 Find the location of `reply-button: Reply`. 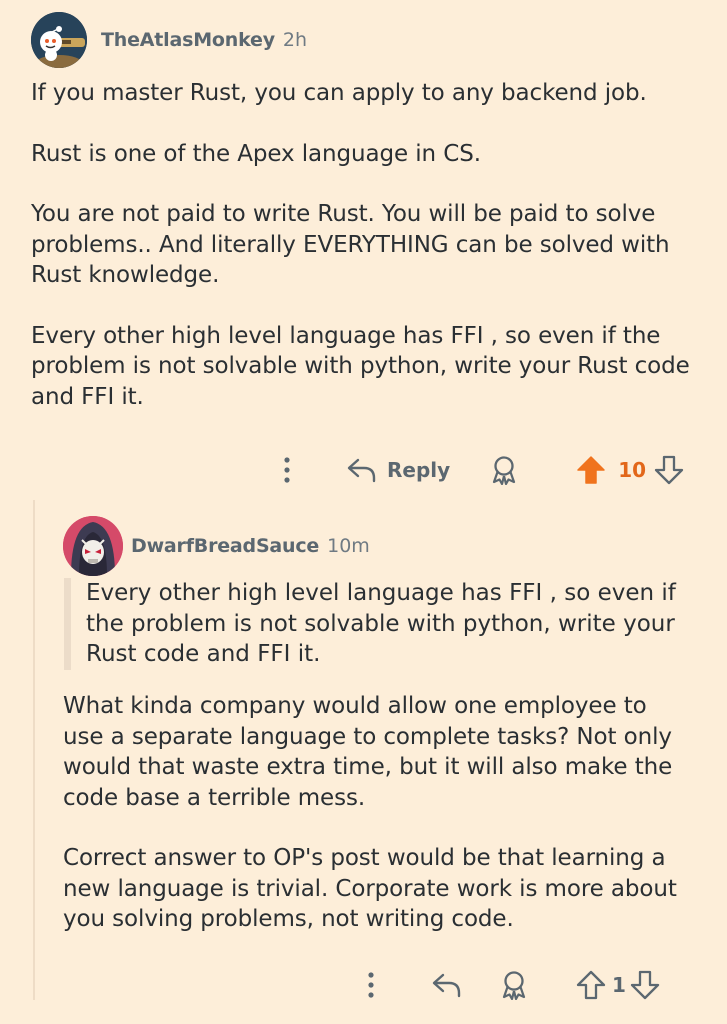

reply-button: Reply is located at coordinates (398, 470).